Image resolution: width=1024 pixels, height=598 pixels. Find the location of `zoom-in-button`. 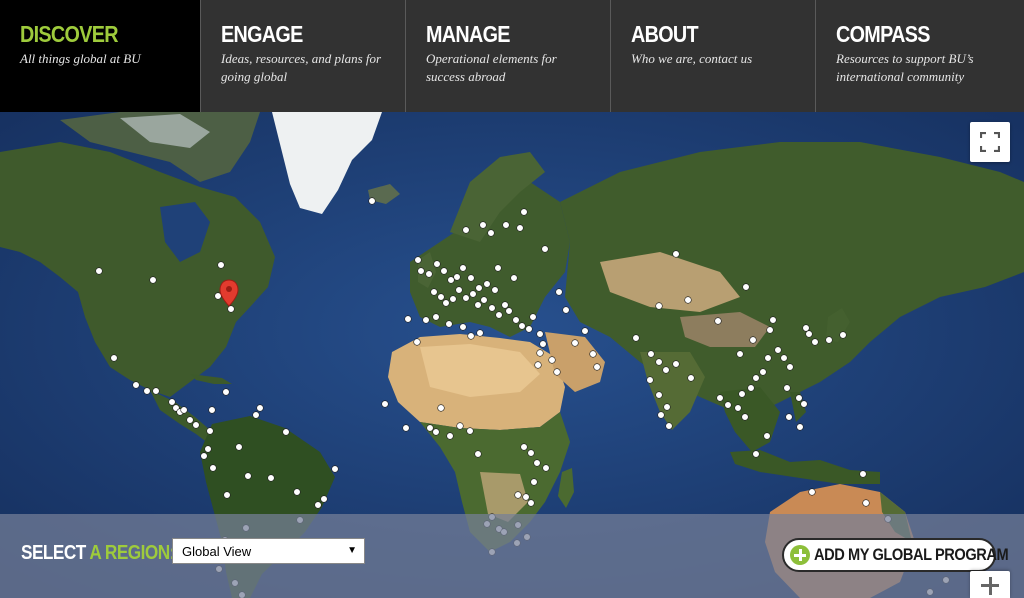

zoom-in-button is located at coordinates (990, 584).